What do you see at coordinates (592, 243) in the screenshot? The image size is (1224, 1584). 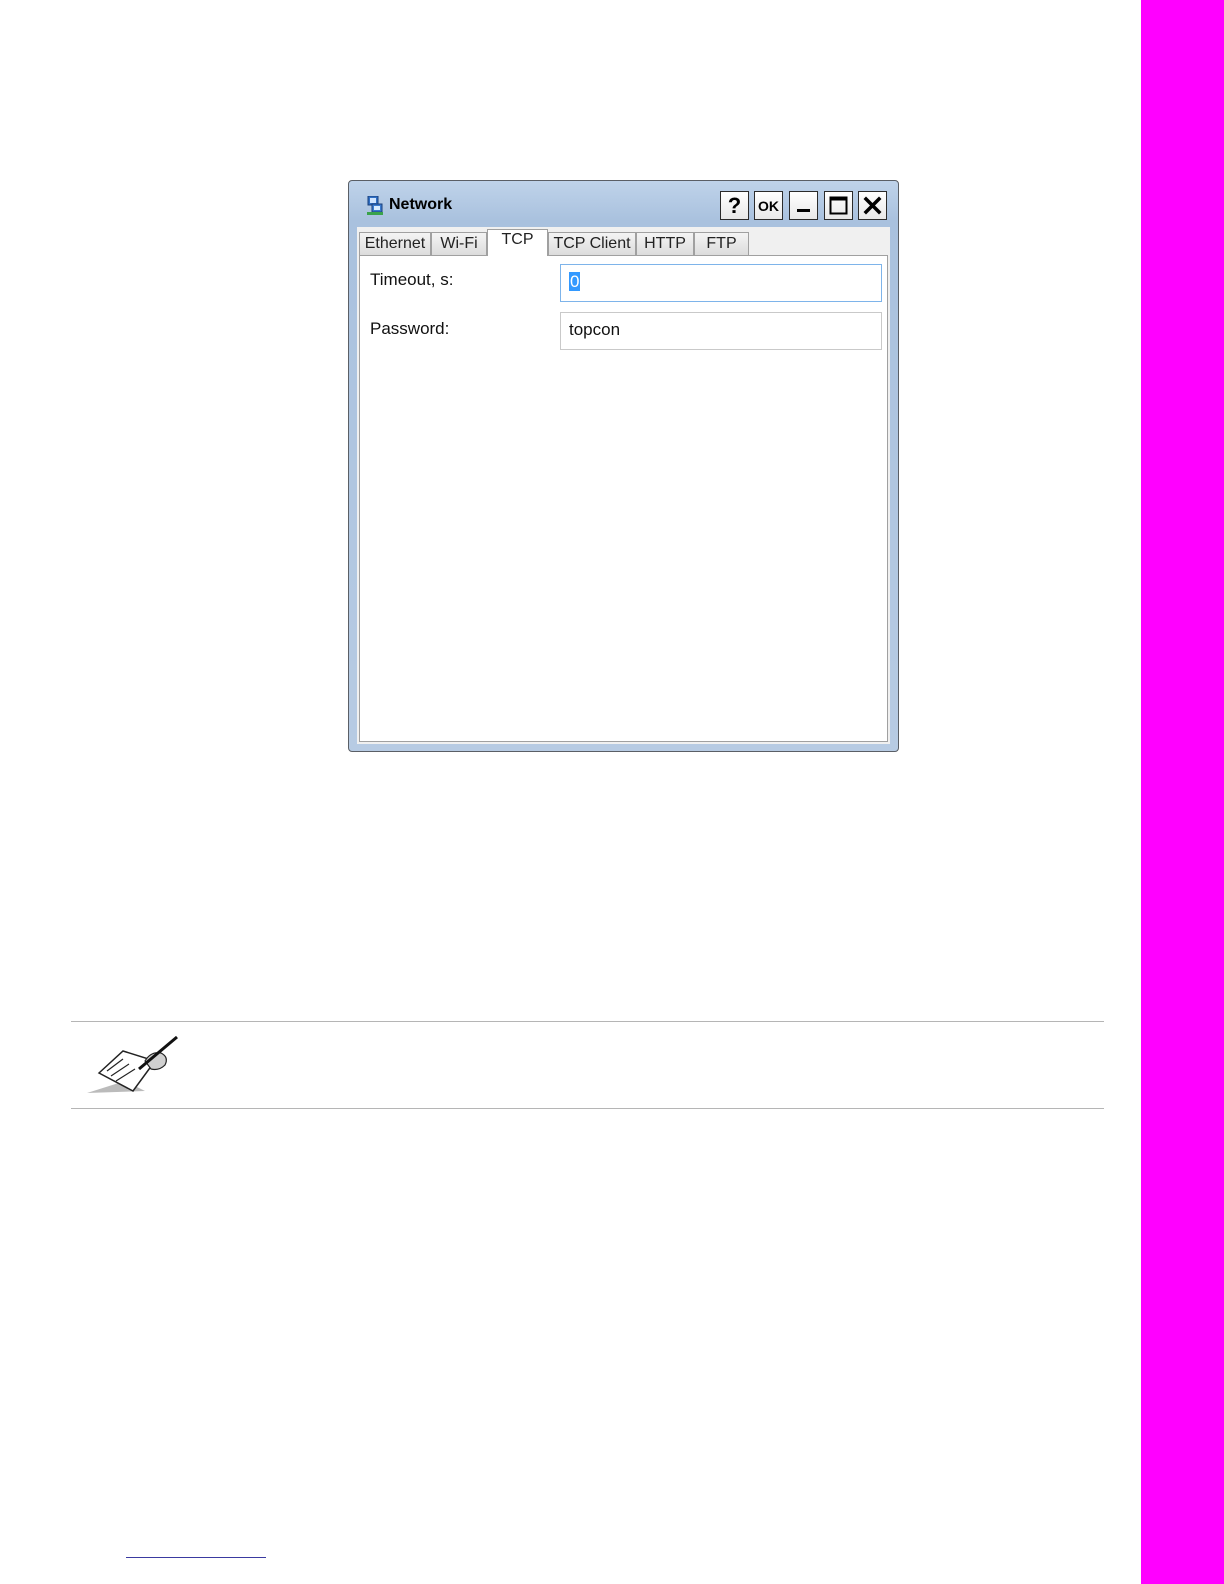 I see `tab-tcp-client: TCP Client` at bounding box center [592, 243].